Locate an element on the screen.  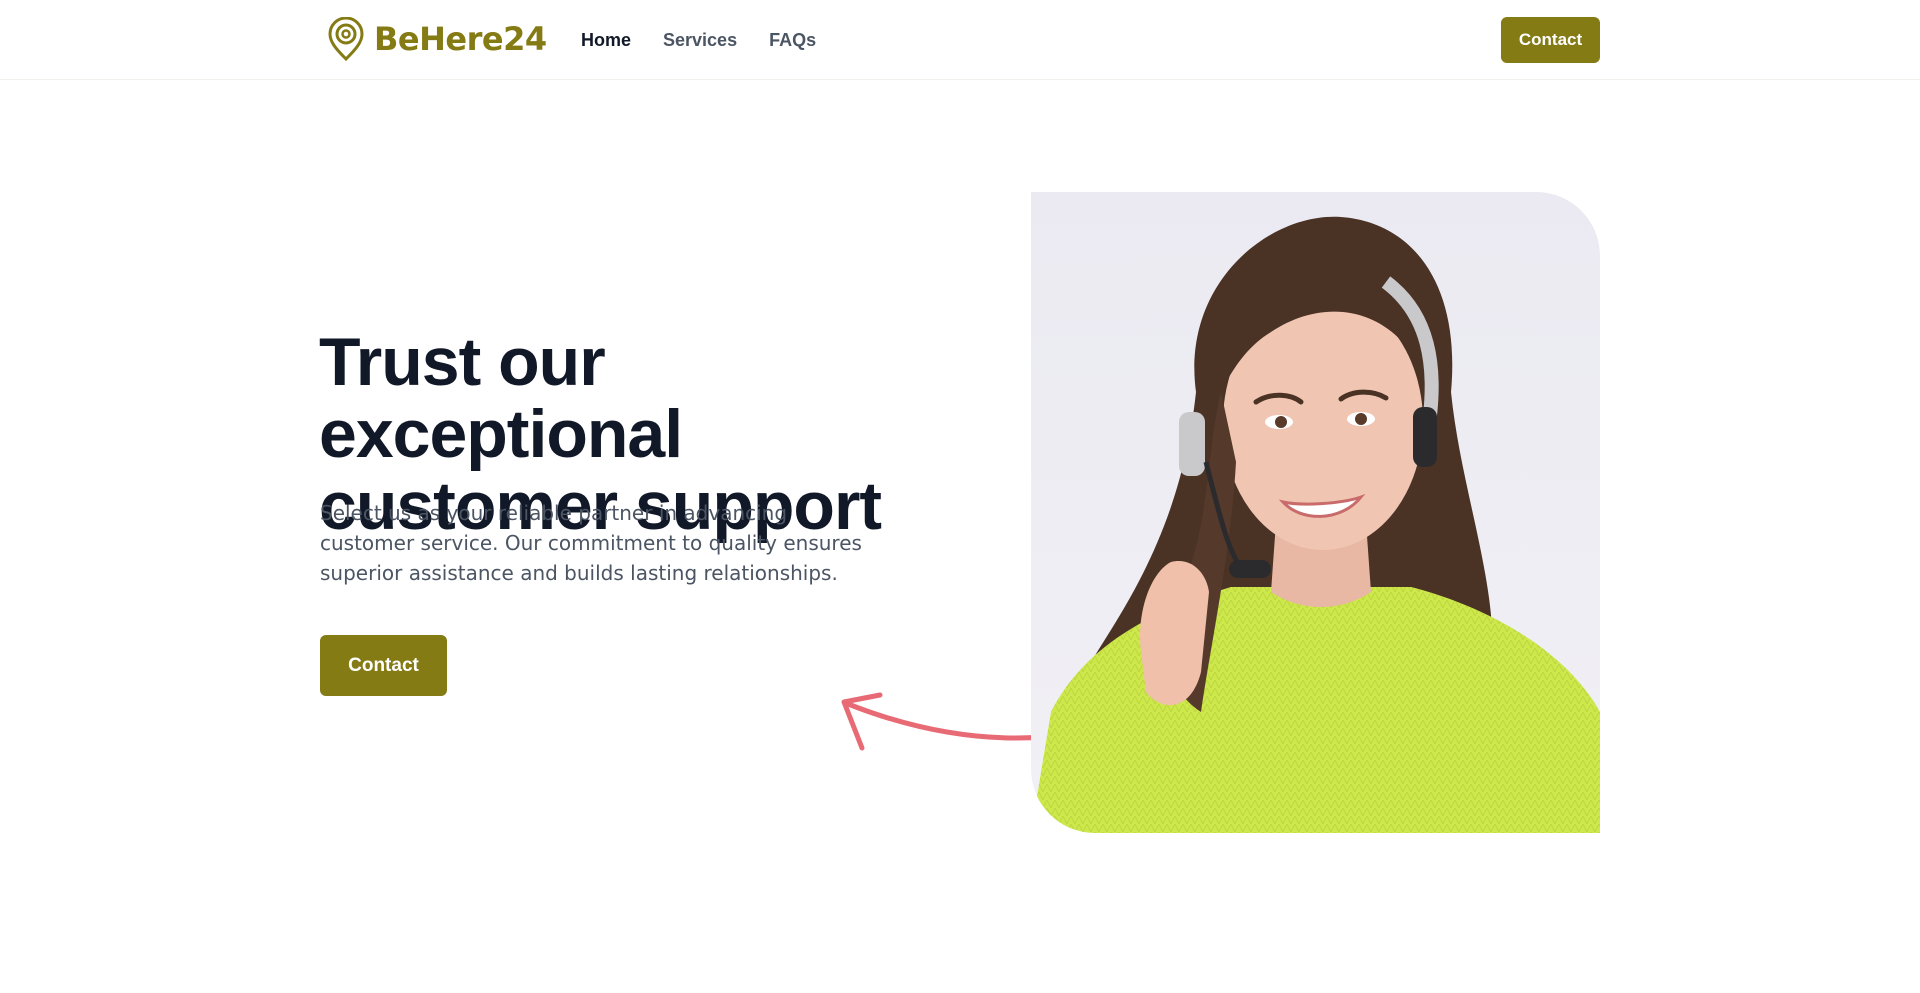
nav-link-services: Services is located at coordinates (700, 40).